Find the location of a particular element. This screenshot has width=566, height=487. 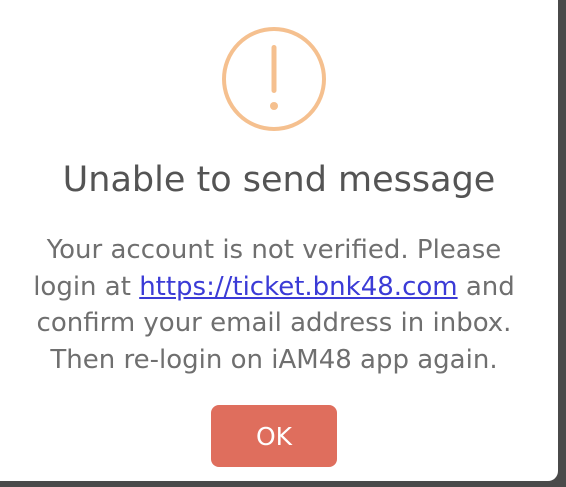

message-line-2: login at https://ticket.bnk48.com and is located at coordinates (274, 287).